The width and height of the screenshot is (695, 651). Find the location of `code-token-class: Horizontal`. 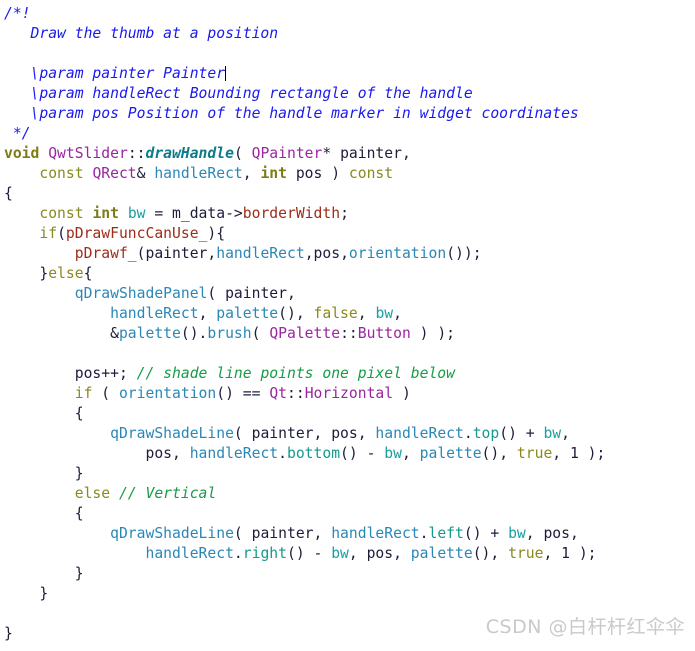

code-token-class: Horizontal is located at coordinates (349, 393).